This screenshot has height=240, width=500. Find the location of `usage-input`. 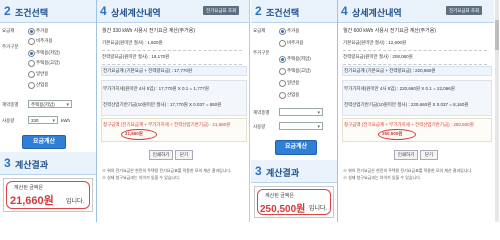

usage-input is located at coordinates (301, 126).